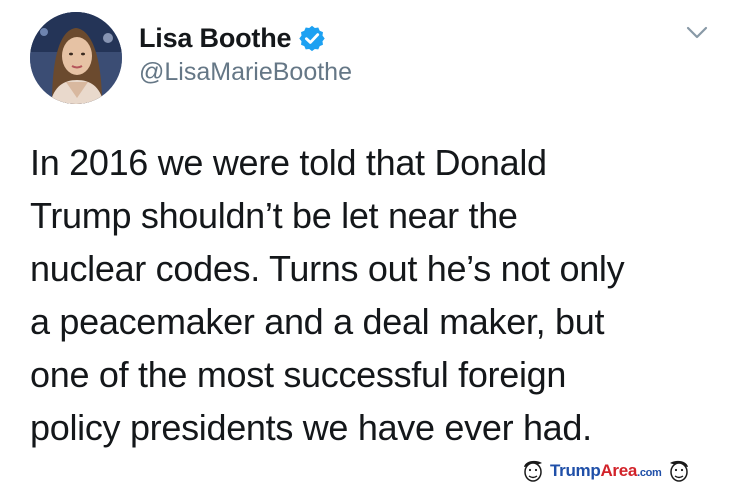 The height and width of the screenshot is (489, 740). I want to click on author-display-name: Lisa Boothe, so click(215, 38).